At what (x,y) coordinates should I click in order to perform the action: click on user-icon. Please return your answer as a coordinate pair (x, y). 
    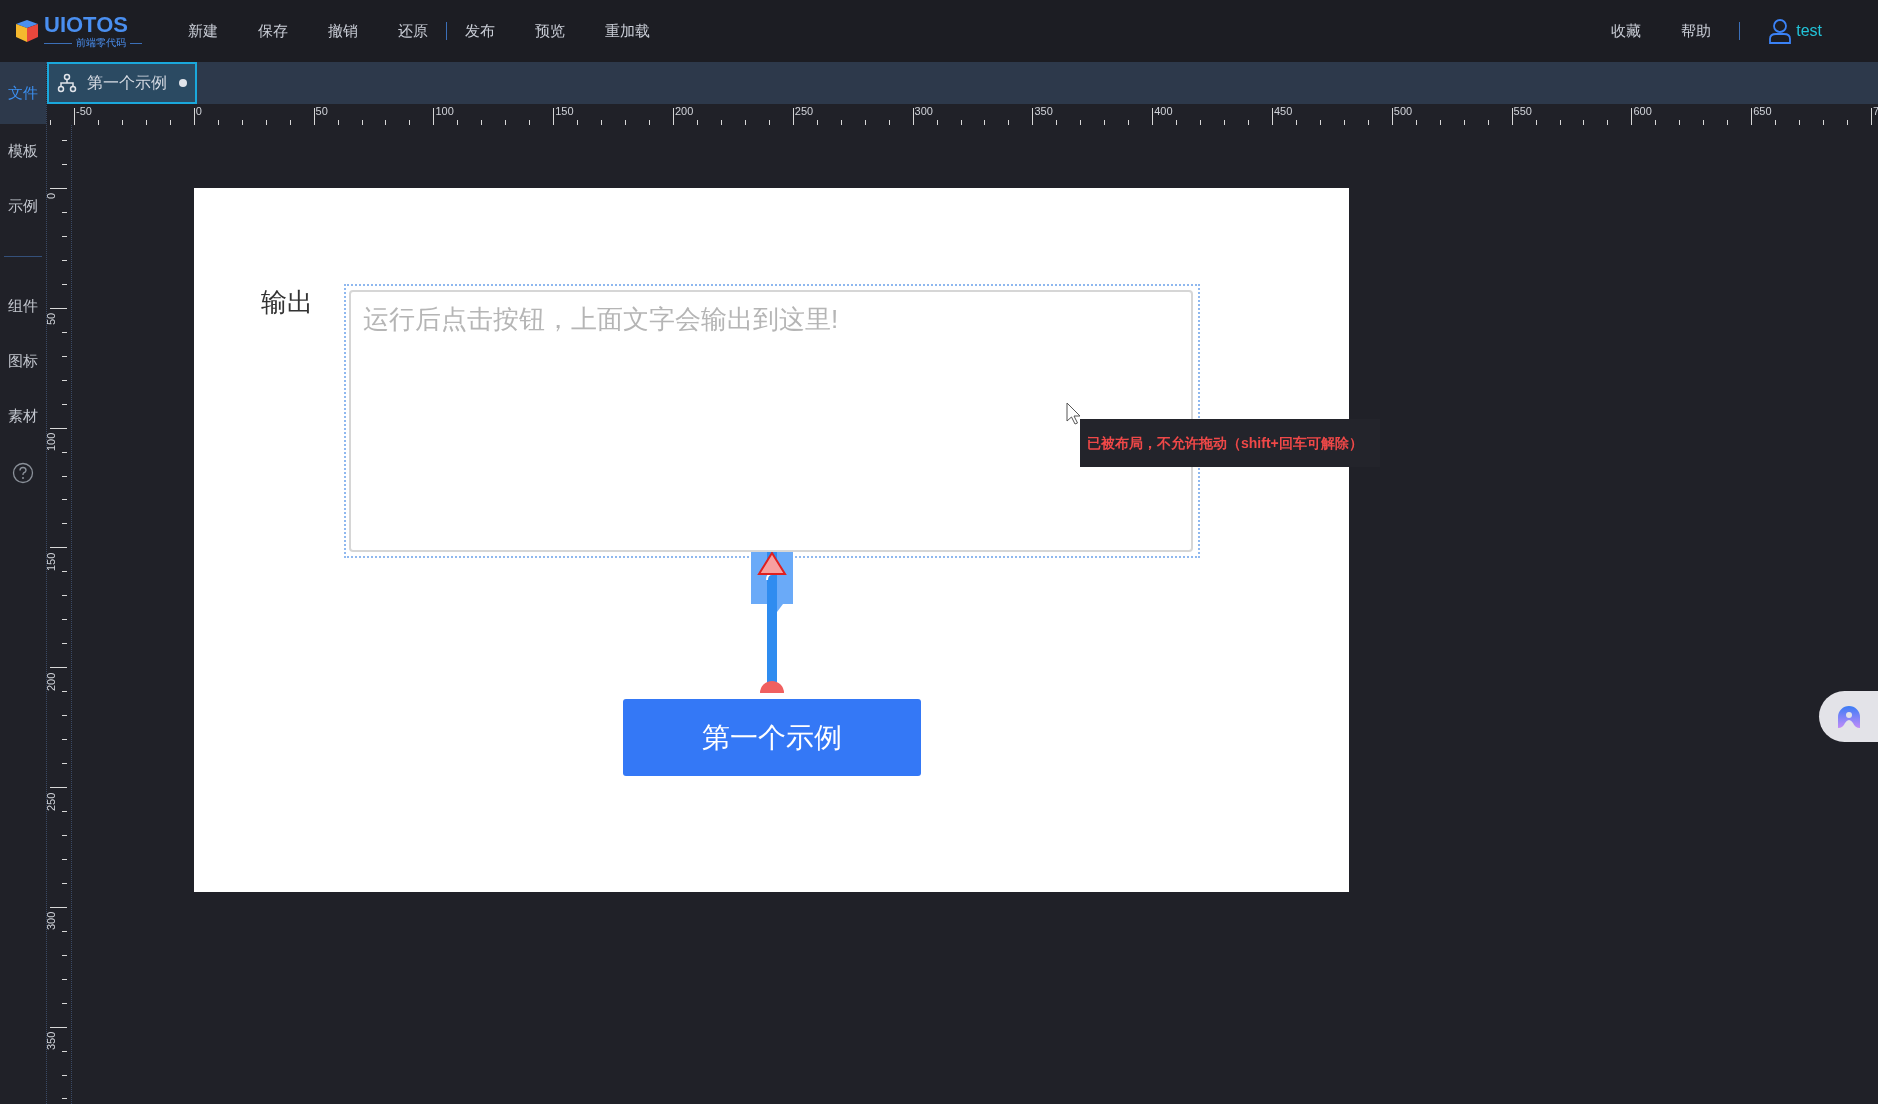
    Looking at the image, I should click on (1780, 31).